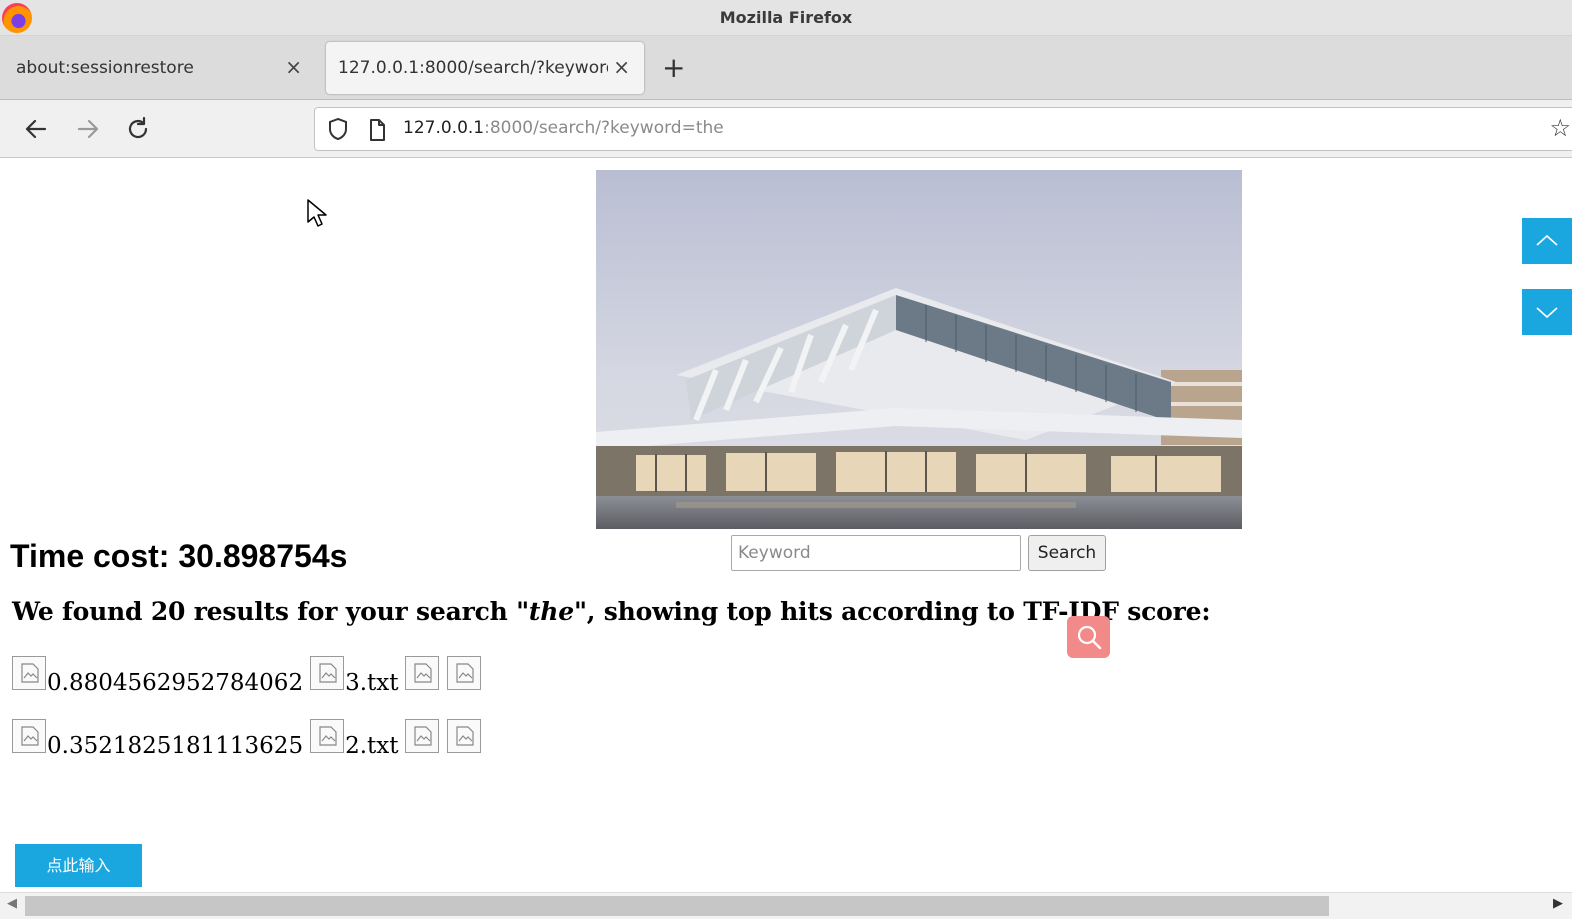 This screenshot has height=919, width=1572. I want to click on floating-search-button, so click(1088, 637).